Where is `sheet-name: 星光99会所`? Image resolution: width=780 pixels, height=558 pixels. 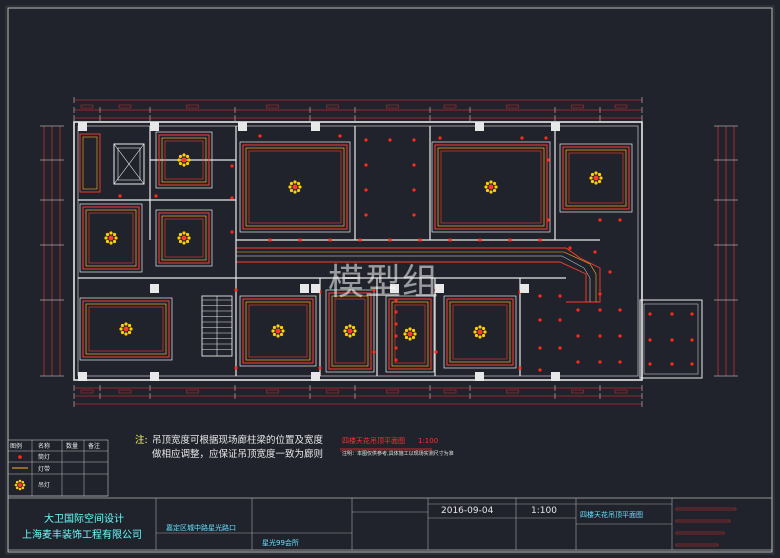
sheet-name: 星光99会所 is located at coordinates (280, 543).